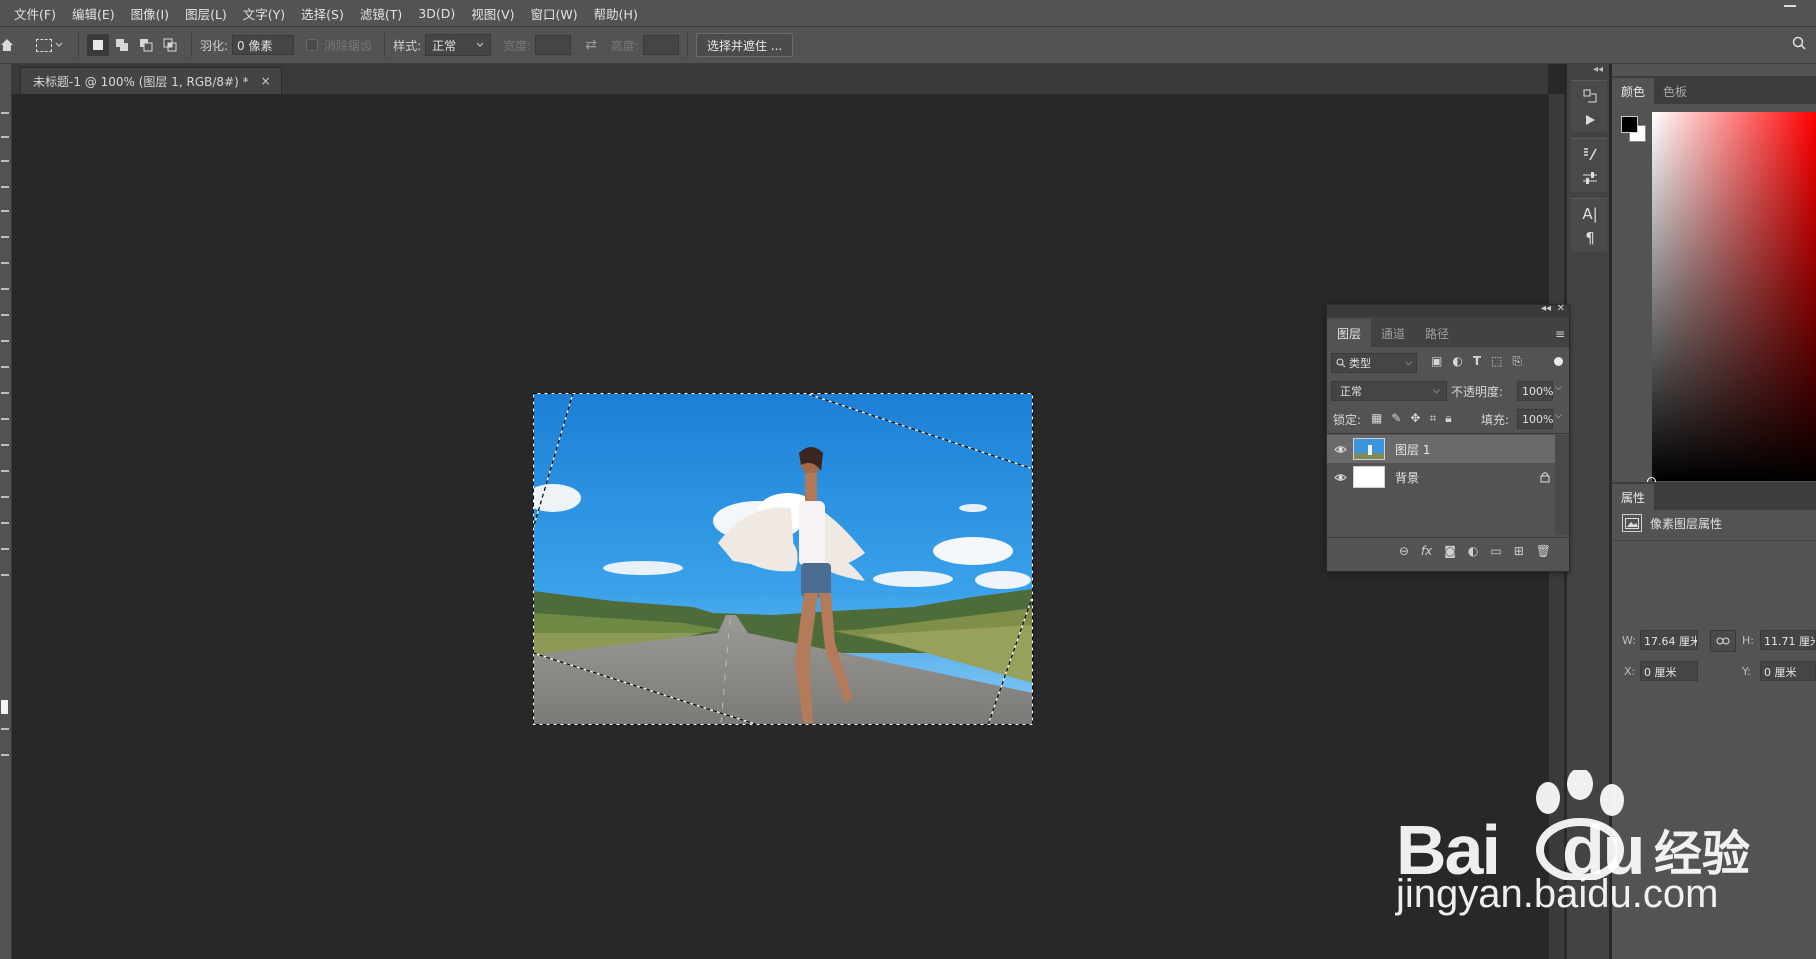 The width and height of the screenshot is (1816, 959). Describe the element at coordinates (5, 137) in the screenshot. I see `lasso-tool-icon` at that location.